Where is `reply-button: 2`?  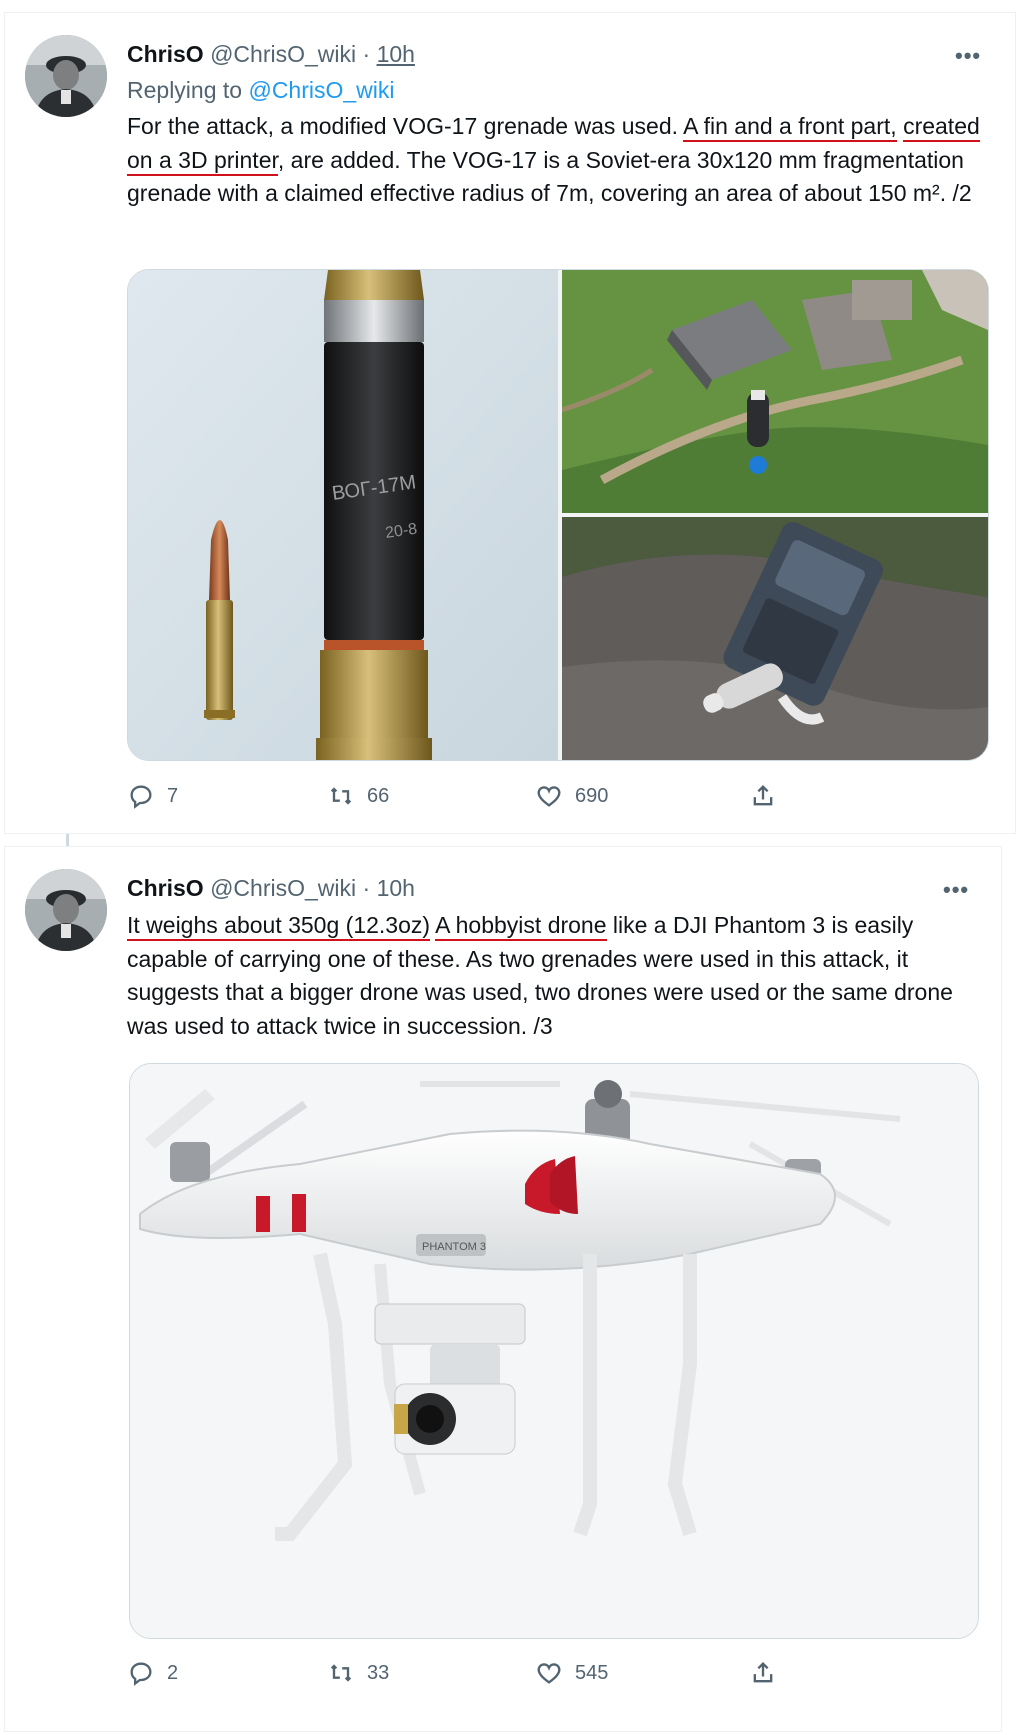 reply-button: 2 is located at coordinates (152, 1673).